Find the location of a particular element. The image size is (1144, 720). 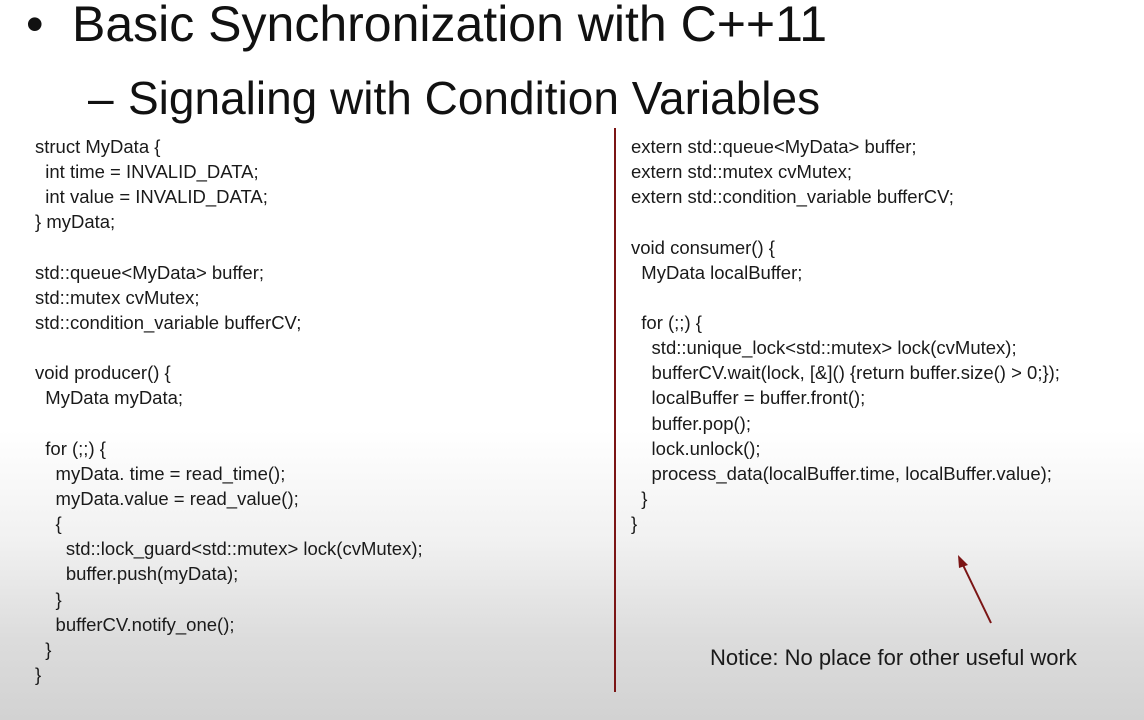

code-line: buffer.push(myData); is located at coordinates (137, 574).